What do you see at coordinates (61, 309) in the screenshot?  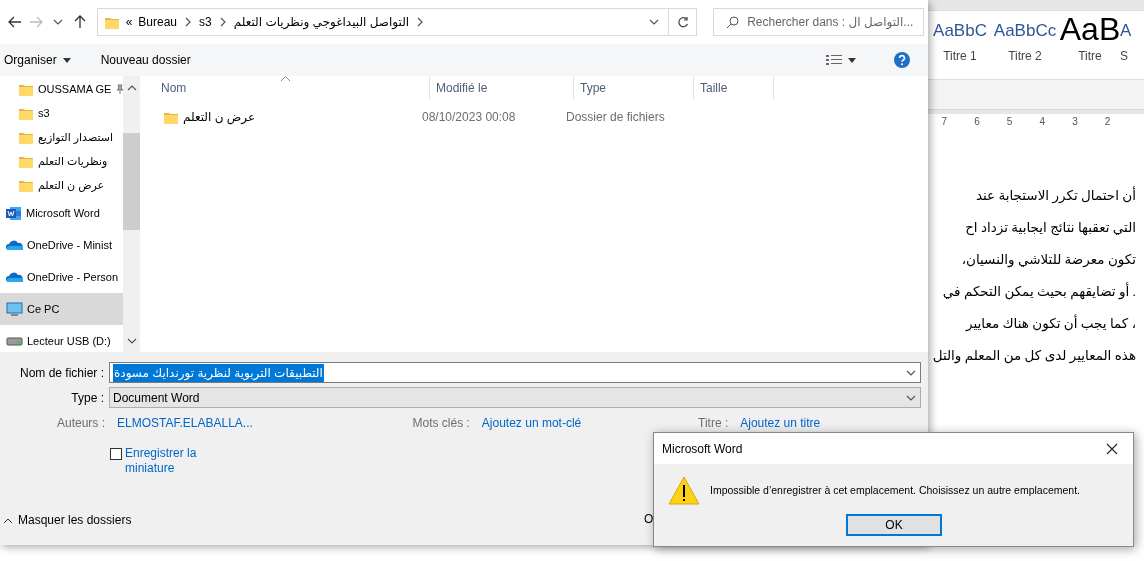 I see `sidebar-item: Ce PC` at bounding box center [61, 309].